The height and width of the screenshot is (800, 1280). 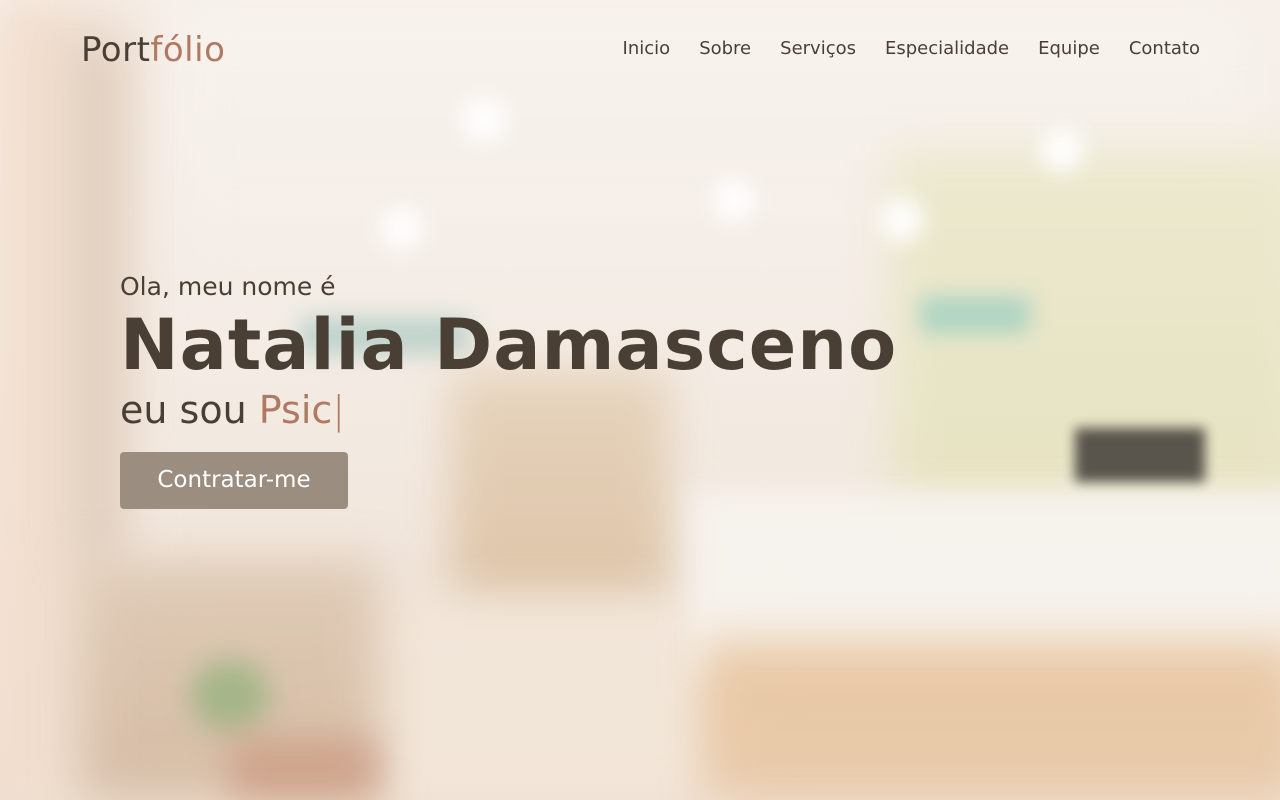 I want to click on hero-greeting: Ola, meu nome é, so click(x=228, y=286).